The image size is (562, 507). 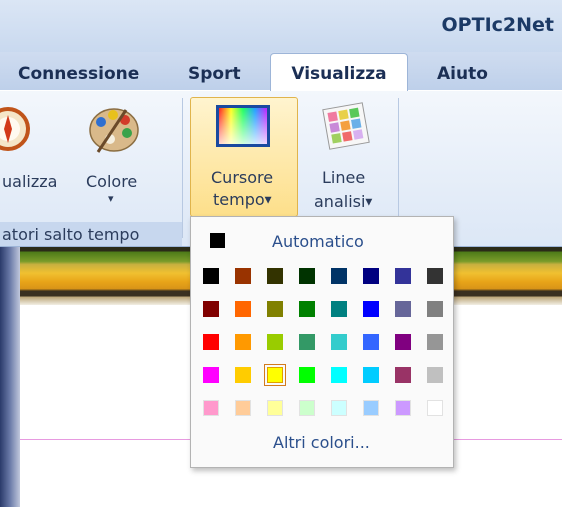 I want to click on colore-label: Colore, so click(x=112, y=181).